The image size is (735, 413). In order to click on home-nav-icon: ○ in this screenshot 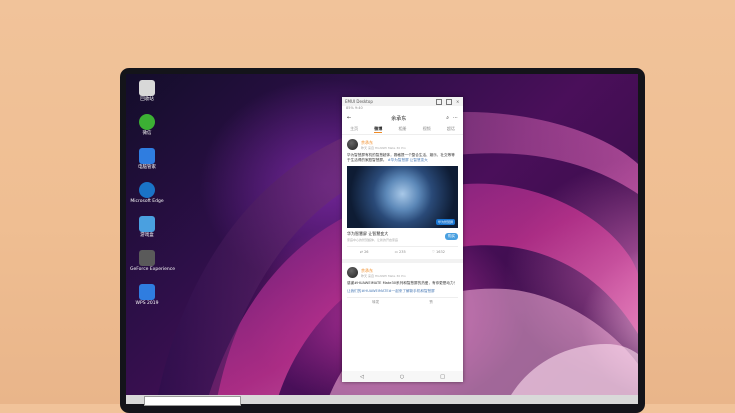, I will do `click(402, 377)`.